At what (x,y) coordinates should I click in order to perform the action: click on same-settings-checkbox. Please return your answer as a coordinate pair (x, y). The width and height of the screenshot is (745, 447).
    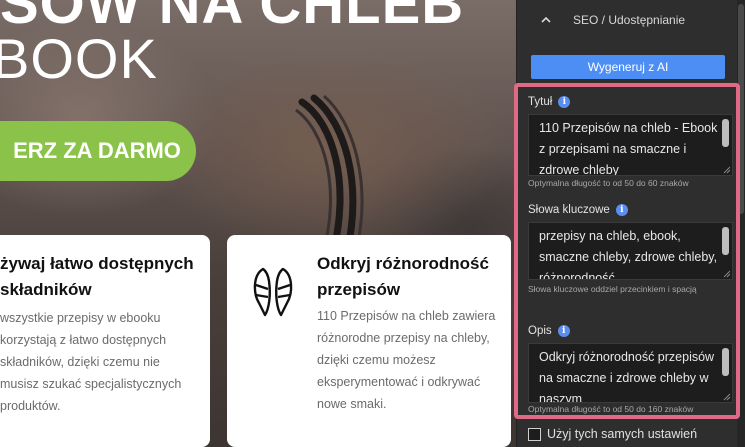
    Looking at the image, I should click on (534, 434).